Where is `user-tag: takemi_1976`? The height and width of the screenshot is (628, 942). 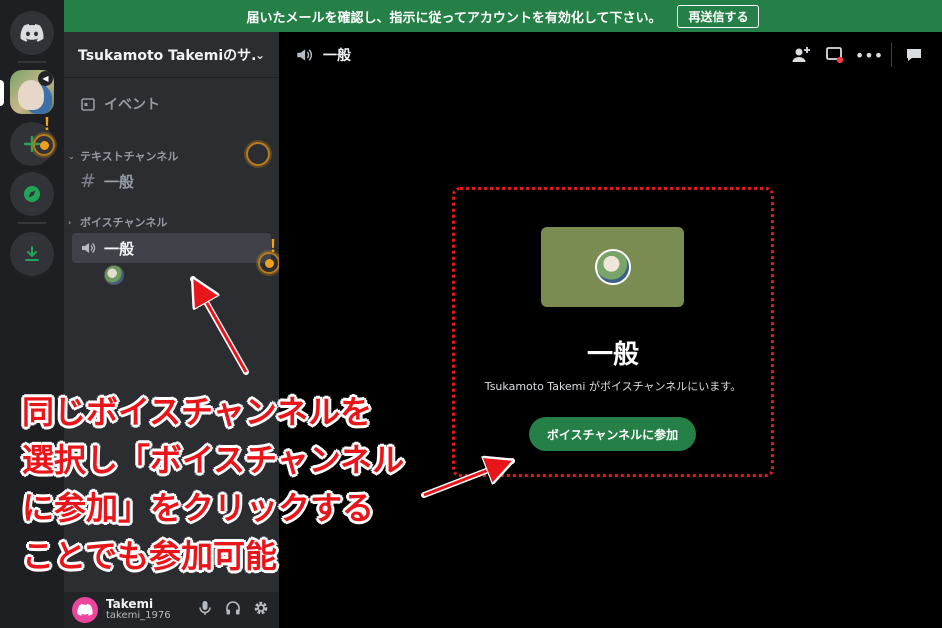 user-tag: takemi_1976 is located at coordinates (138, 616).